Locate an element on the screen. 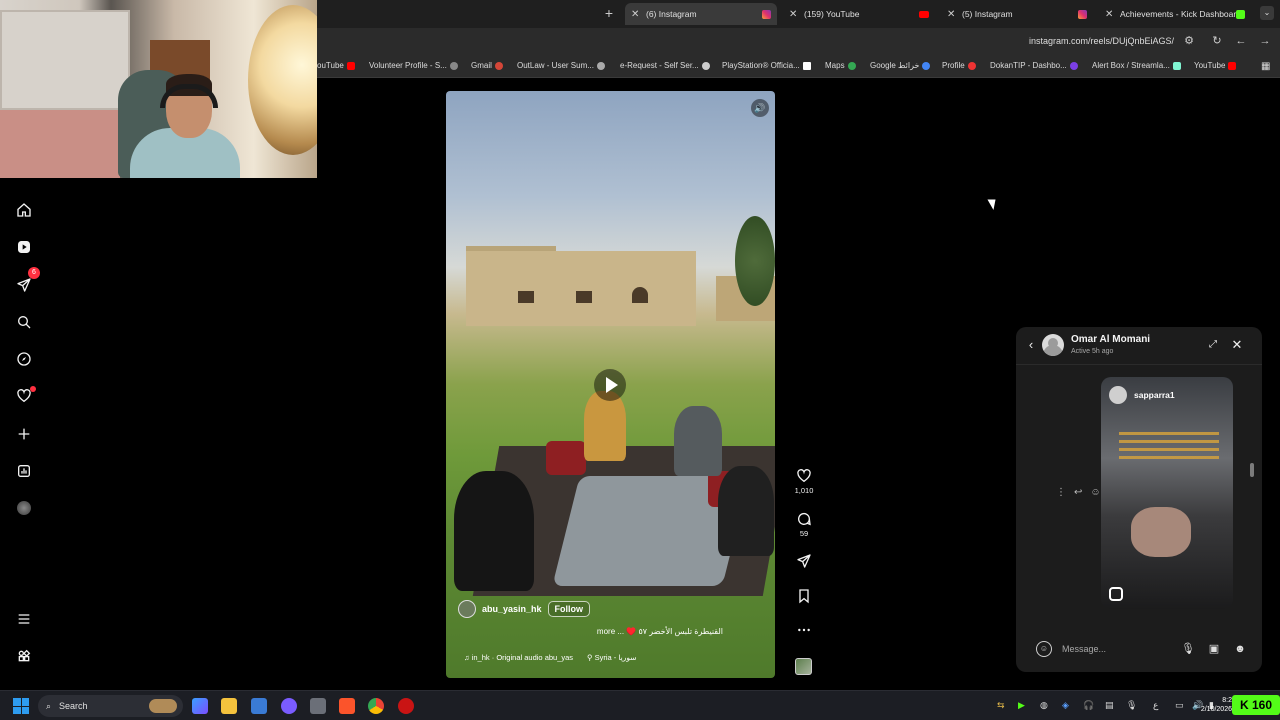 This screenshot has height=720, width=1280. file-explorer-icon is located at coordinates (229, 706).